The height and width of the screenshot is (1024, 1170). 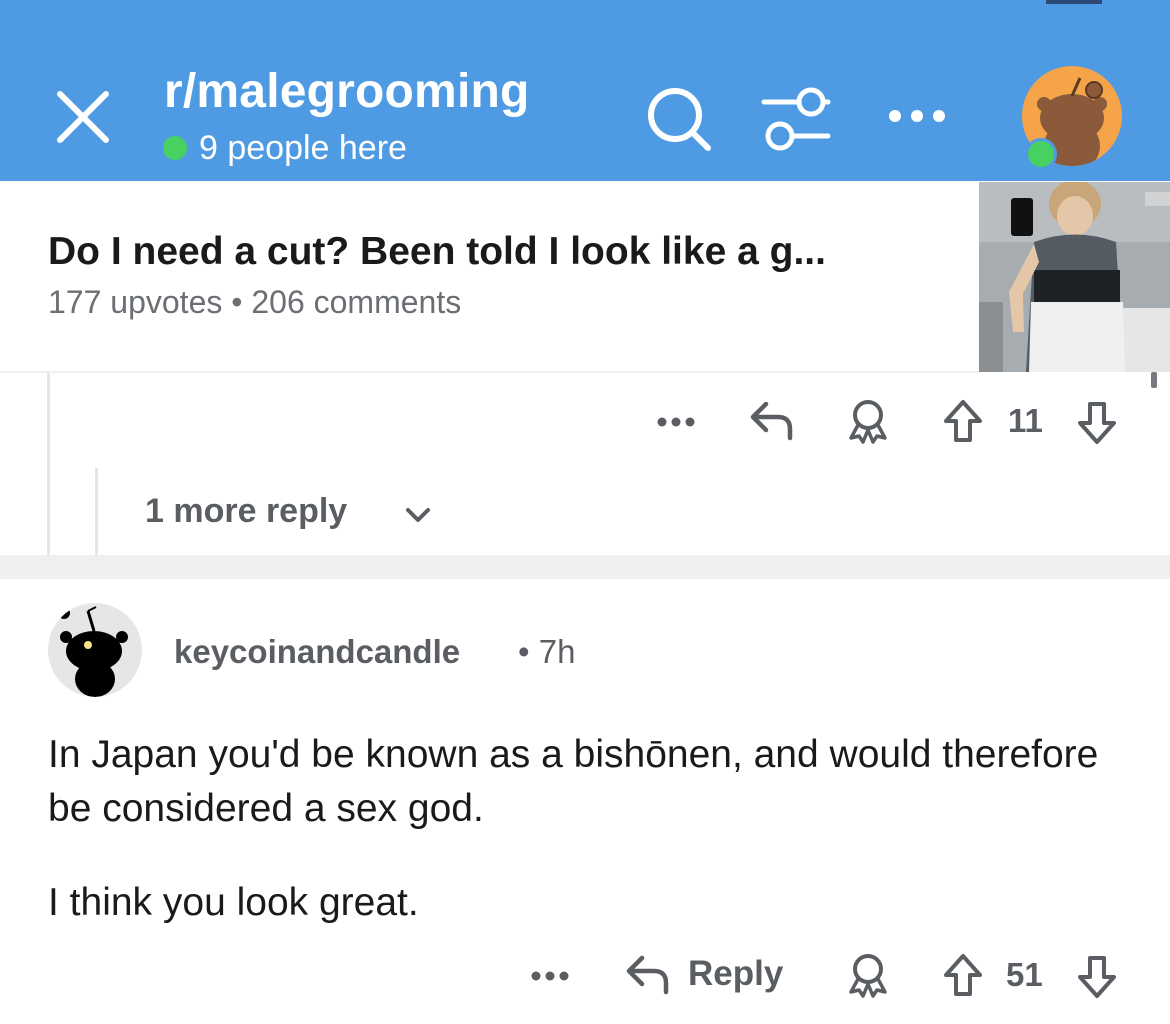 What do you see at coordinates (303, 147) in the screenshot?
I see `online-count: 9 people here` at bounding box center [303, 147].